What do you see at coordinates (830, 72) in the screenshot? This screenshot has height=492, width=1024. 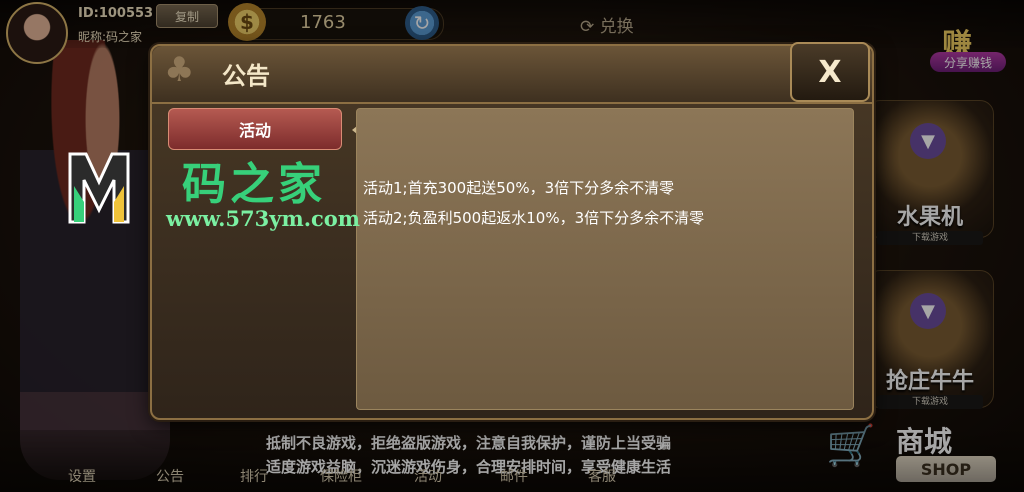 I see `close-button: X` at bounding box center [830, 72].